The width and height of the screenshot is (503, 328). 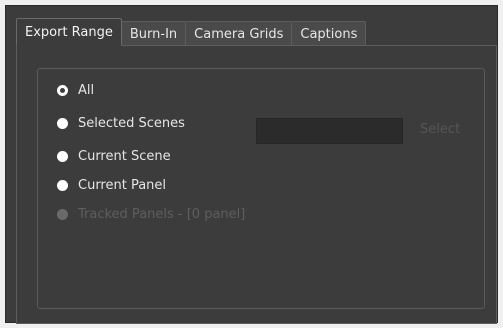 What do you see at coordinates (239, 33) in the screenshot?
I see `tab-camera-grids: Camera Grids` at bounding box center [239, 33].